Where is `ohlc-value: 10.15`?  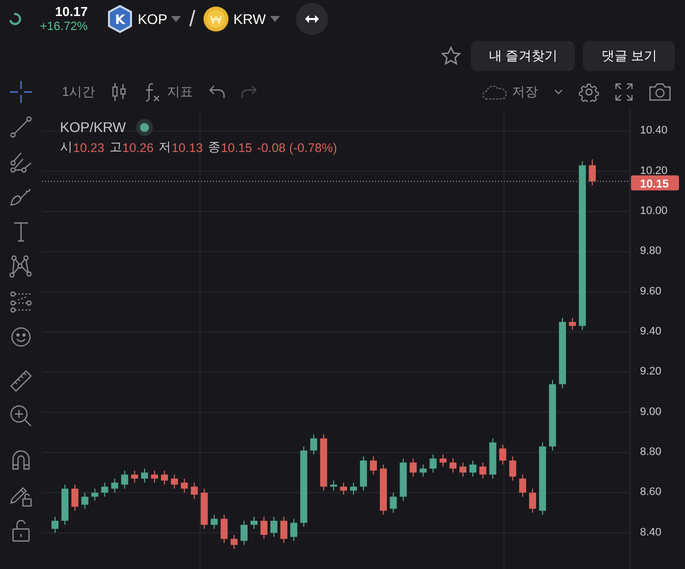
ohlc-value: 10.15 is located at coordinates (236, 147).